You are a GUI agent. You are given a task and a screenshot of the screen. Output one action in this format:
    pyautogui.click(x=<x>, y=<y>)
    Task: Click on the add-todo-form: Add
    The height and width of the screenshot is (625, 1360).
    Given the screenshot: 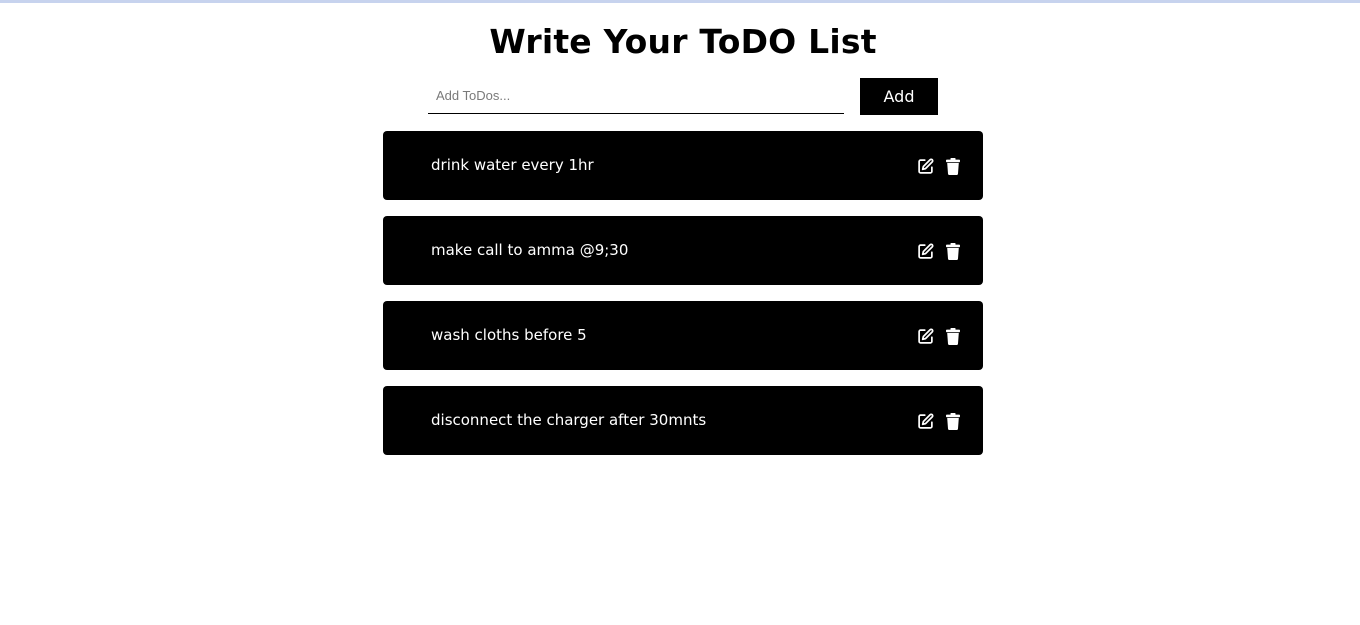 What is the action you would take?
    pyautogui.click(x=683, y=96)
    